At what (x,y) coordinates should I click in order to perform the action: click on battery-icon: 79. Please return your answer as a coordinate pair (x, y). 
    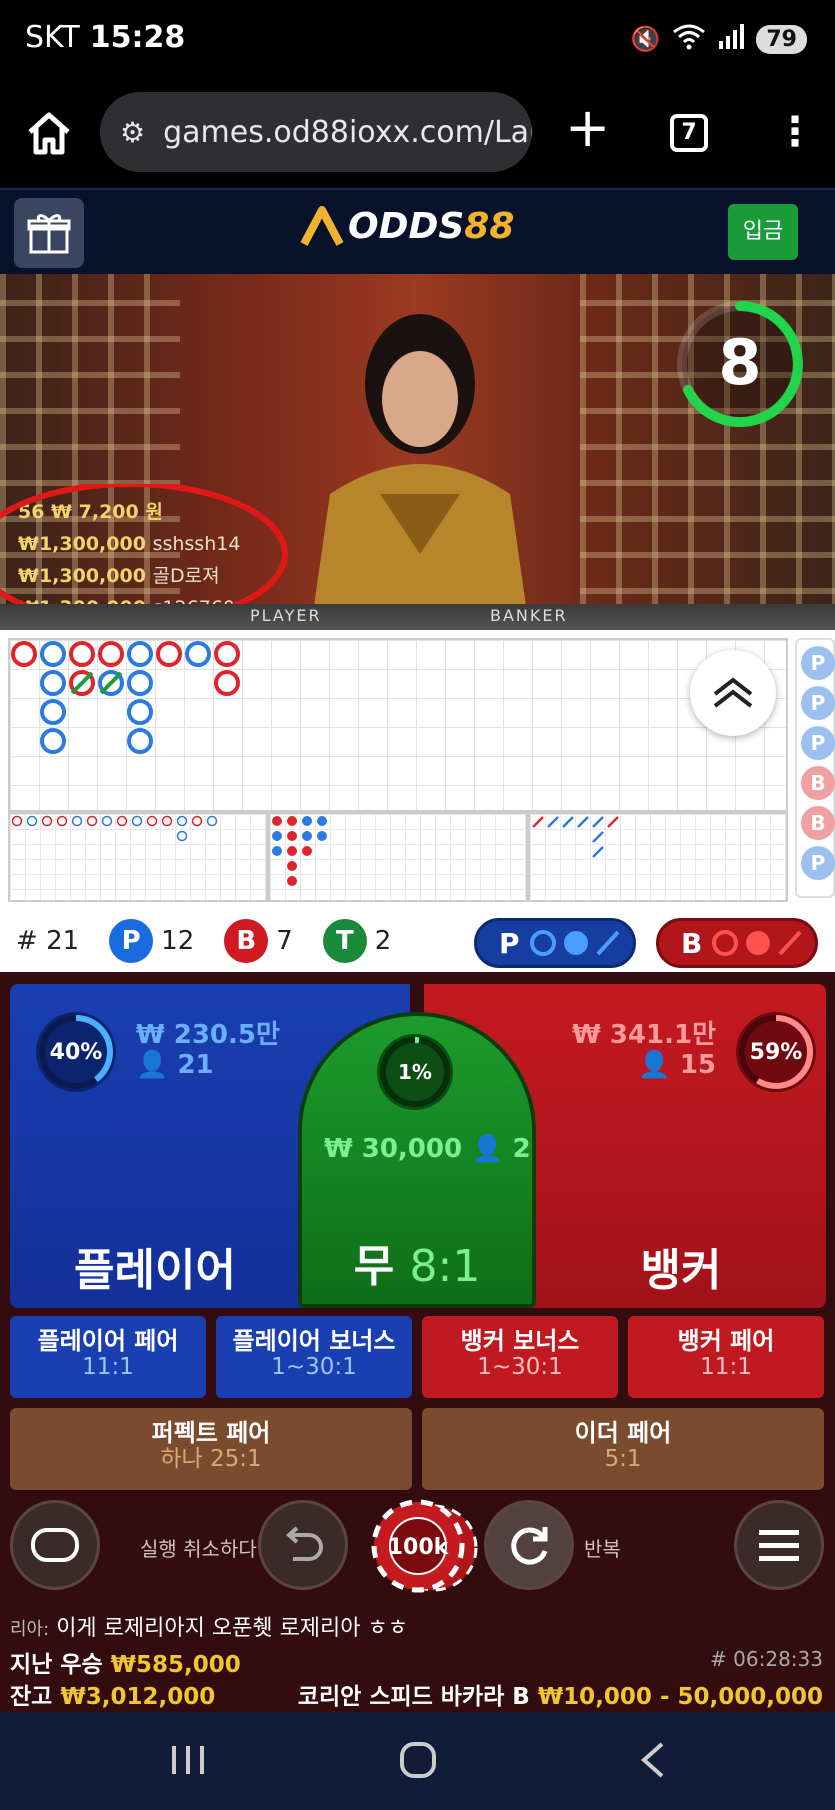
    Looking at the image, I should click on (781, 39).